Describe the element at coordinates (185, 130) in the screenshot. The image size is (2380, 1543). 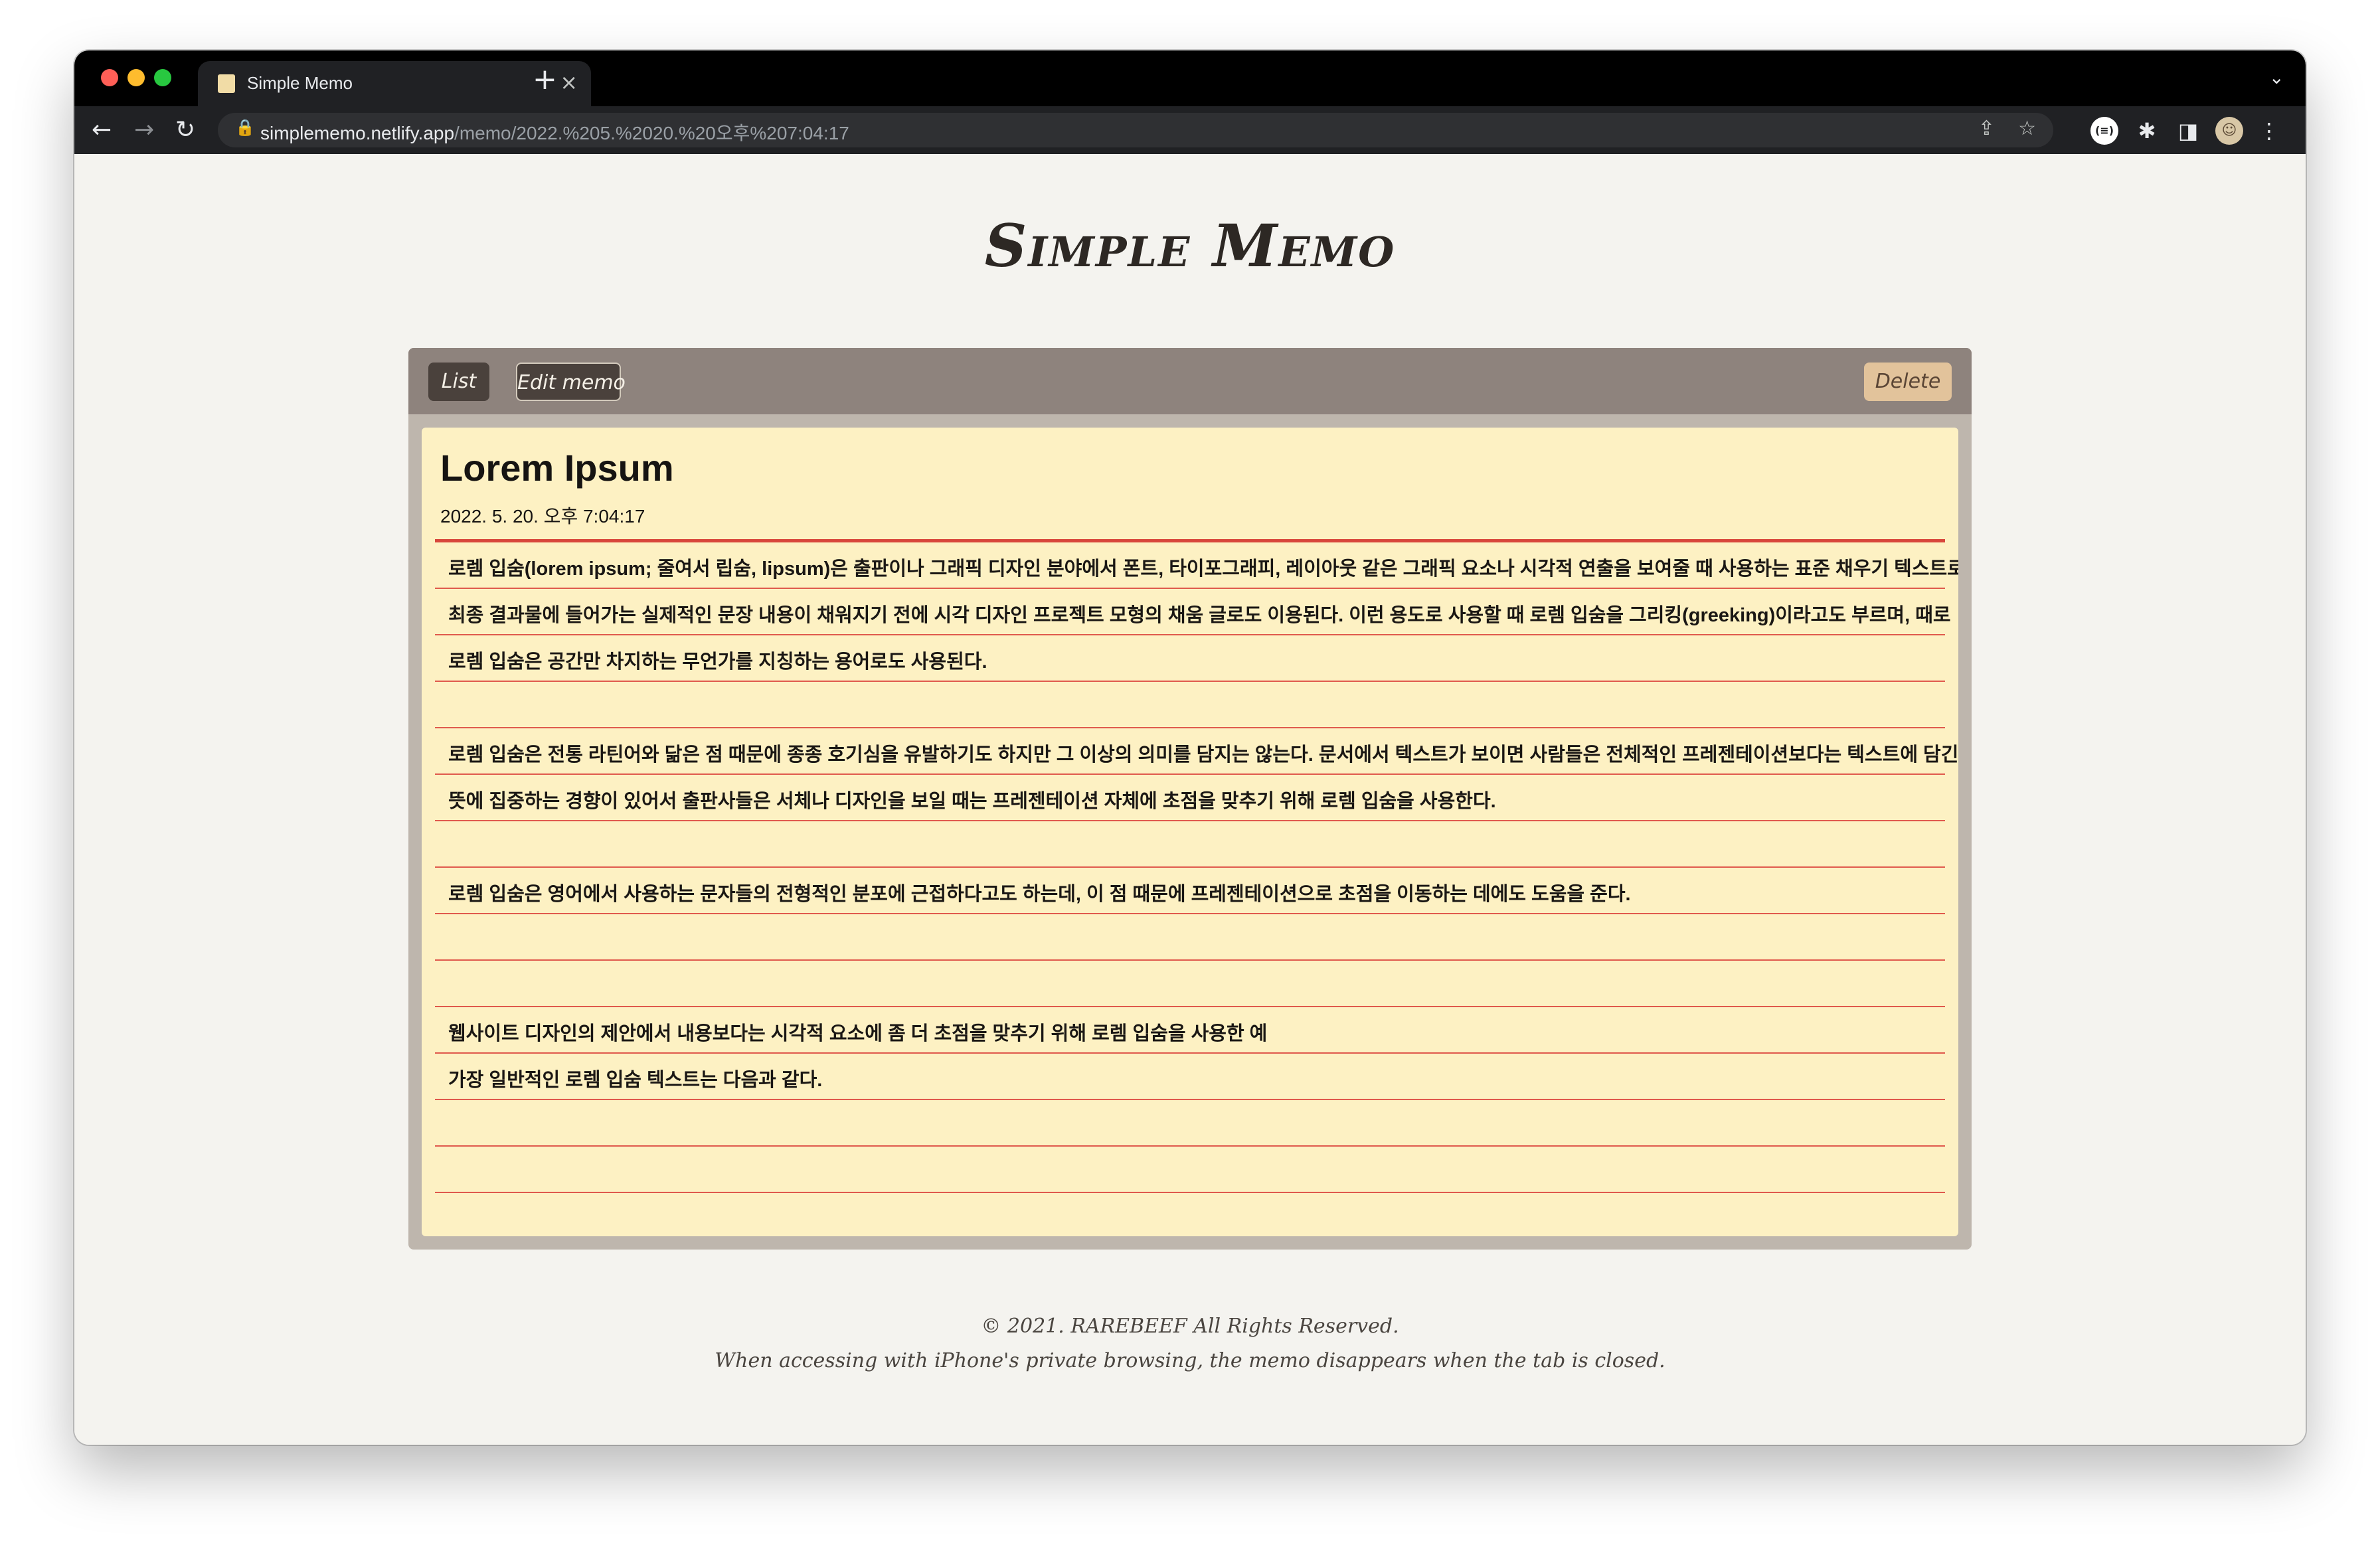
I see `reload-icon: ↻` at that location.